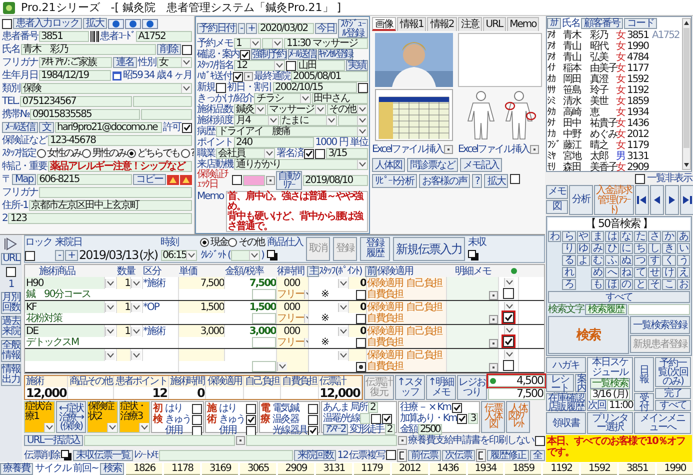  What do you see at coordinates (597, 284) in the screenshot?
I see `kana-button: も` at bounding box center [597, 284].